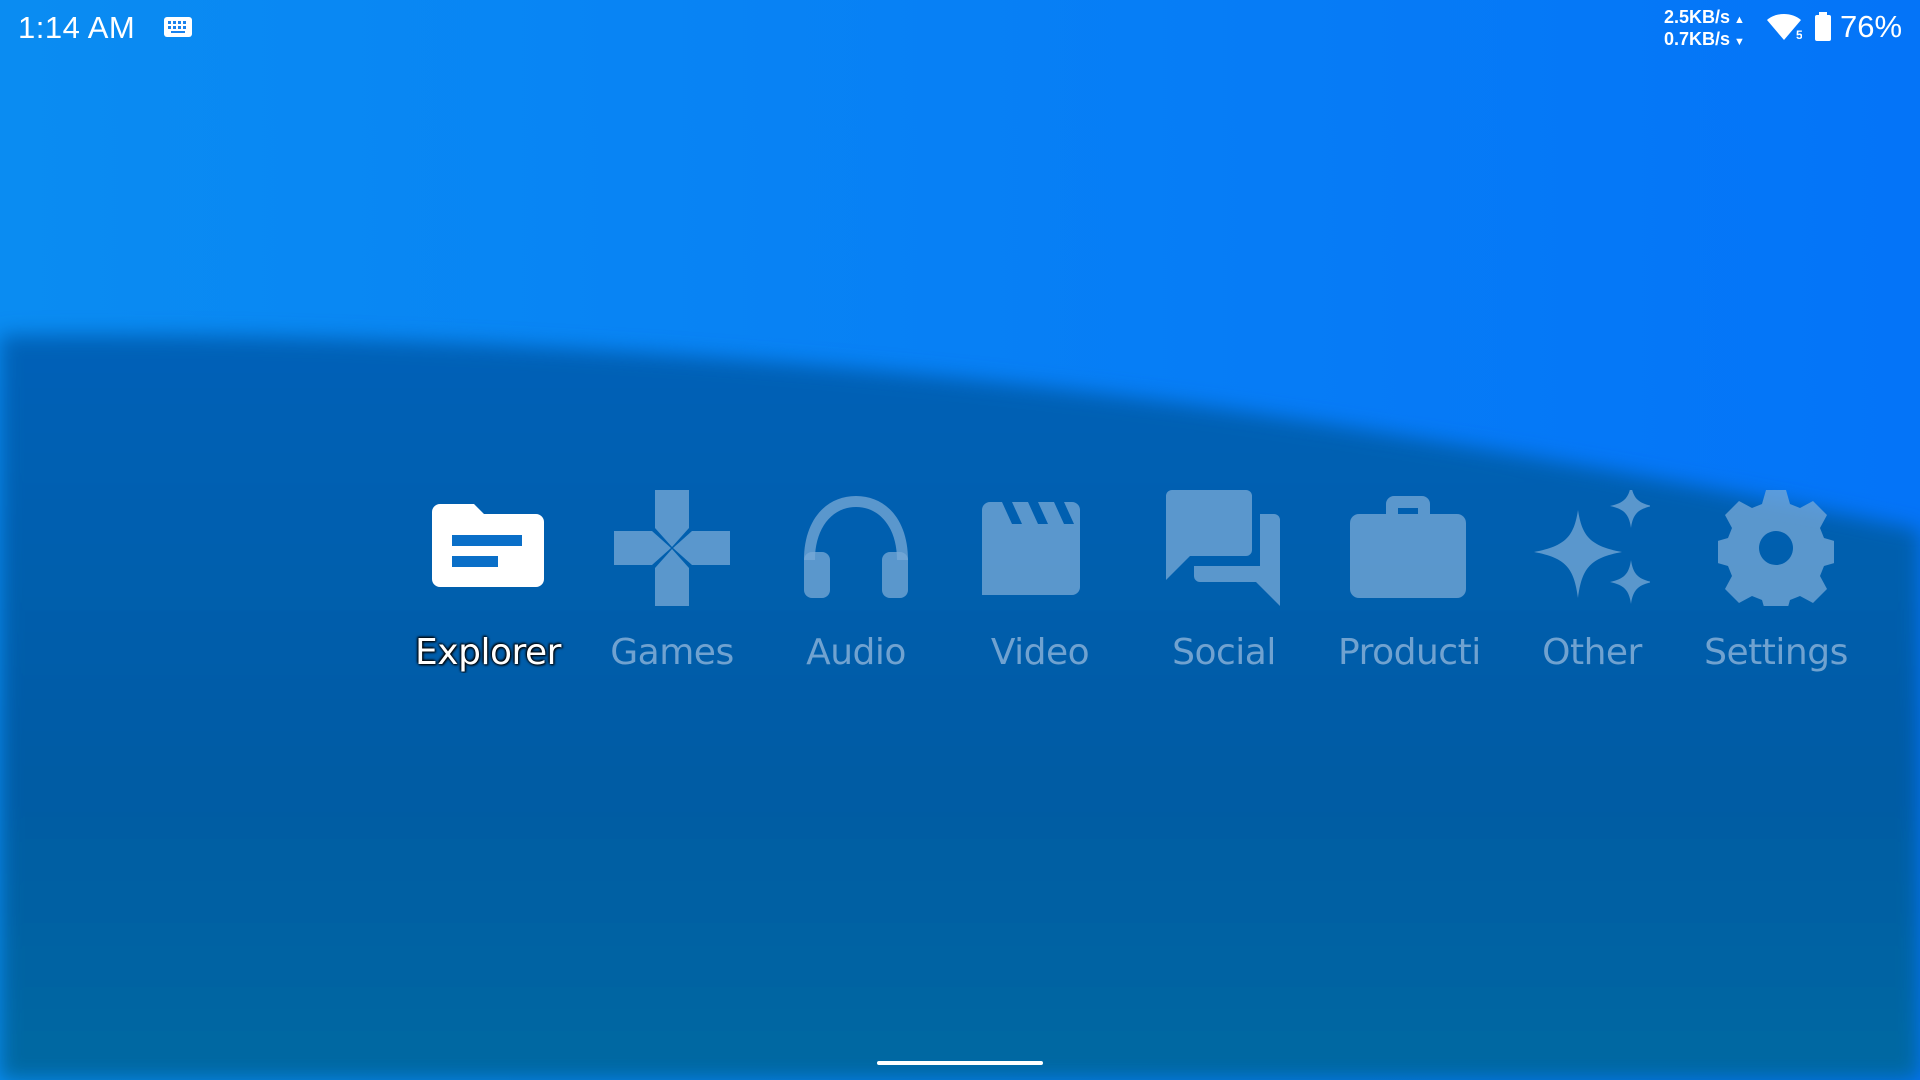 Image resolution: width=1920 pixels, height=1080 pixels. I want to click on launcher-item-label: Productivity, so click(1408, 652).